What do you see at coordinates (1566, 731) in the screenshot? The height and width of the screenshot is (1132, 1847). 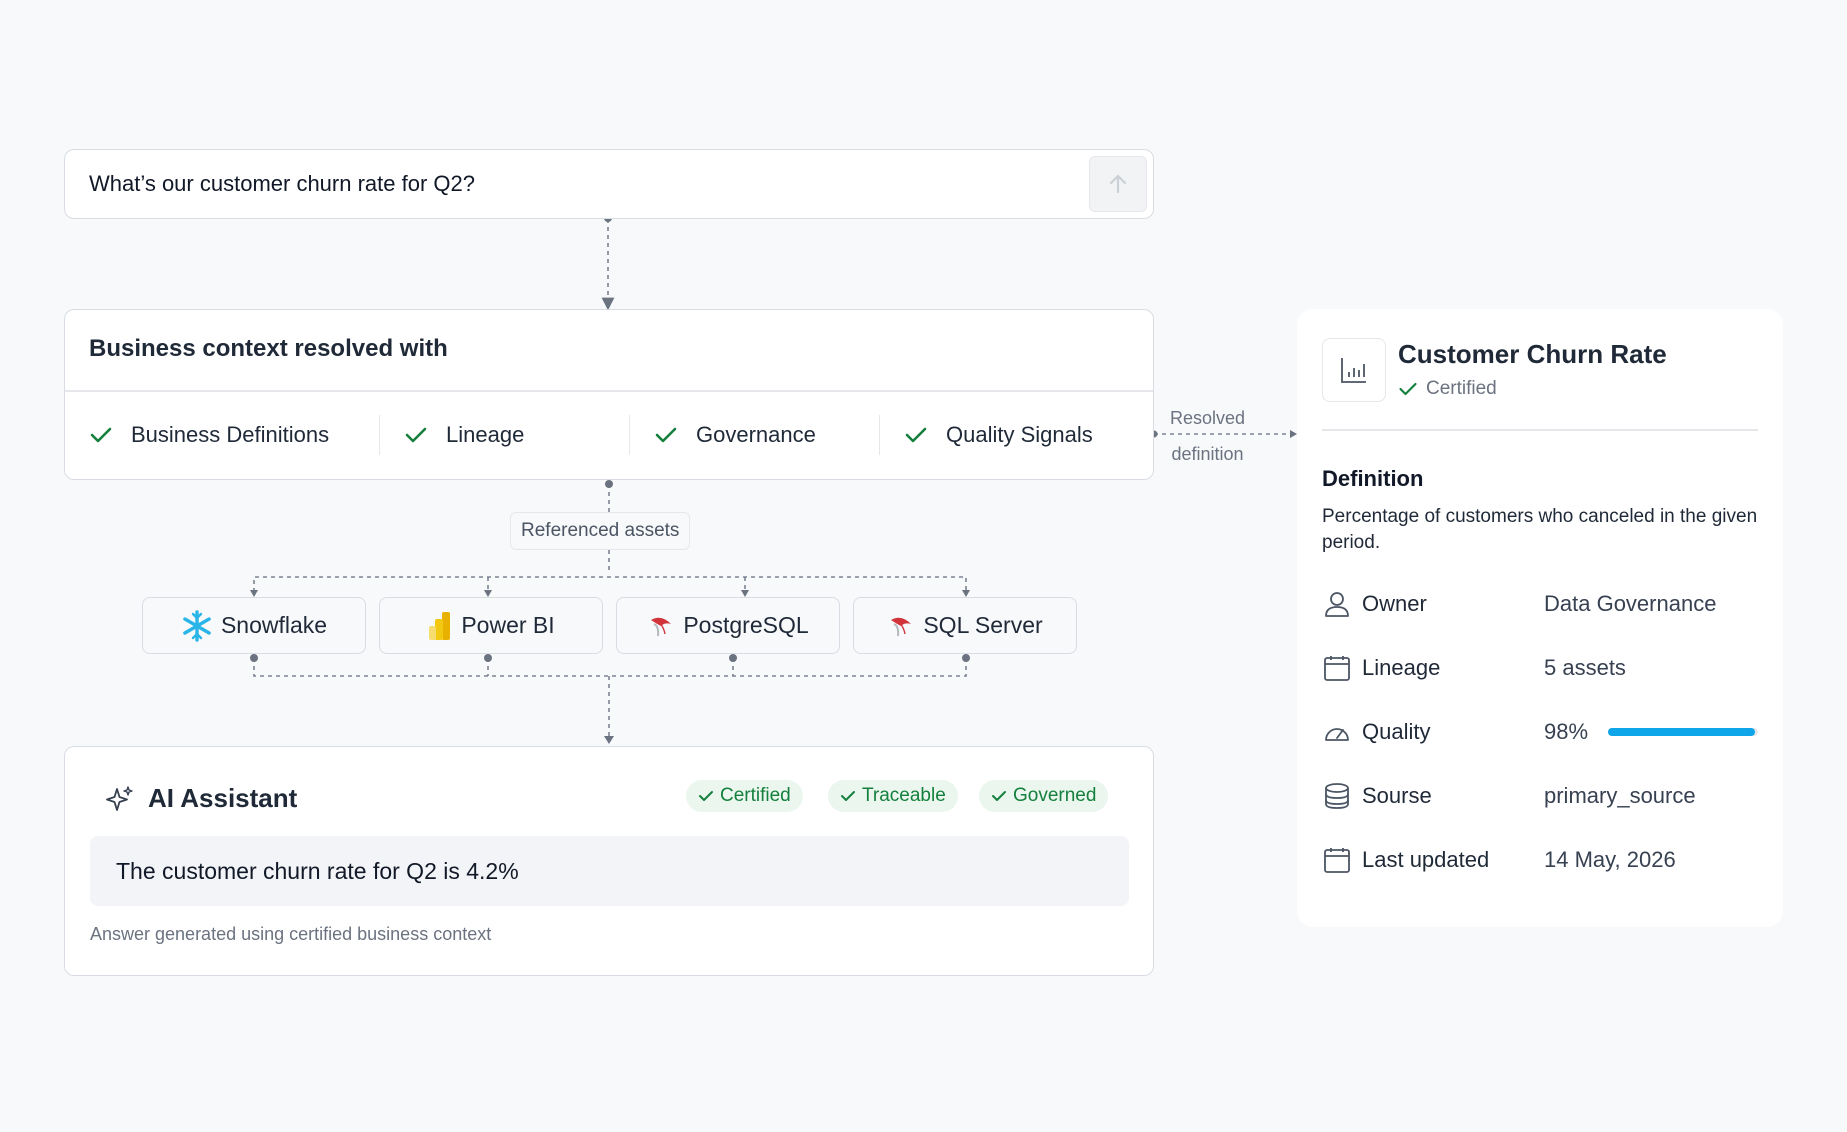 I see `property-value: 98%` at bounding box center [1566, 731].